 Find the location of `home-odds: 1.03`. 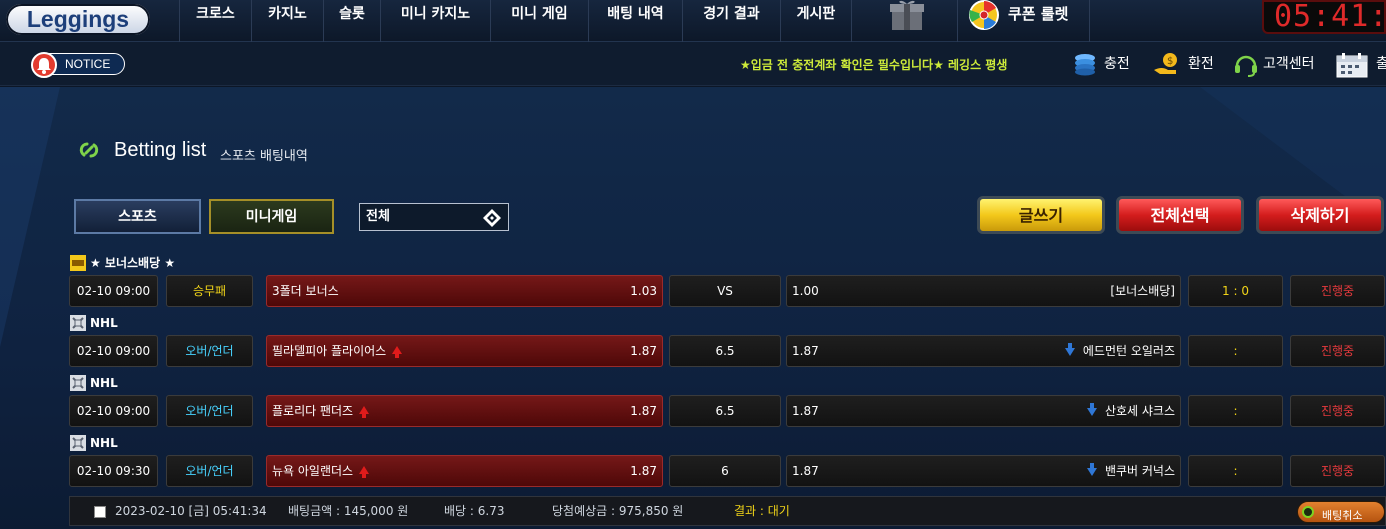

home-odds: 1.03 is located at coordinates (643, 291).